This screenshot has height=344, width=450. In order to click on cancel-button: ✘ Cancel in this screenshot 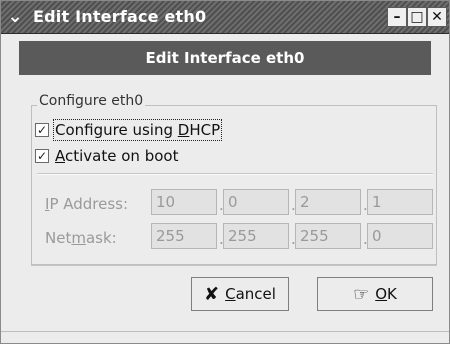, I will do `click(240, 294)`.